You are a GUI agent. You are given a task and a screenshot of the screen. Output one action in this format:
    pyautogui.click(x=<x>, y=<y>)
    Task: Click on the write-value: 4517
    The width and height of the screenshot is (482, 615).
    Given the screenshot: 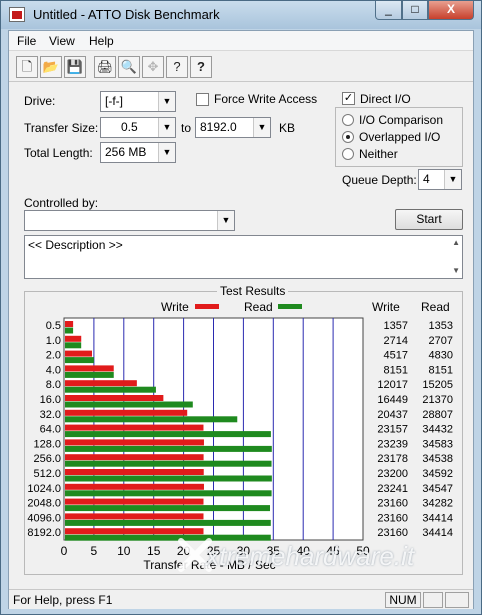 What is the action you would take?
    pyautogui.click(x=396, y=356)
    